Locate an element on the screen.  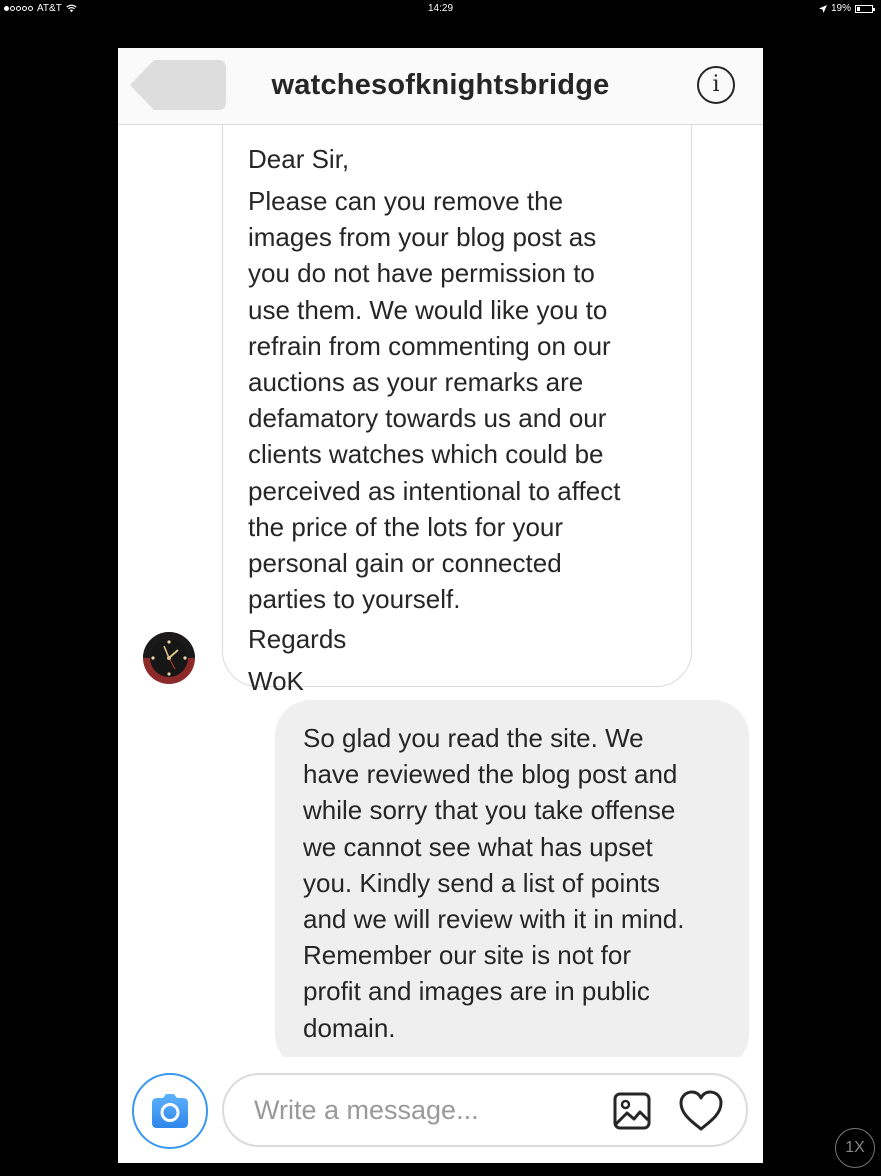
like-button is located at coordinates (701, 1111).